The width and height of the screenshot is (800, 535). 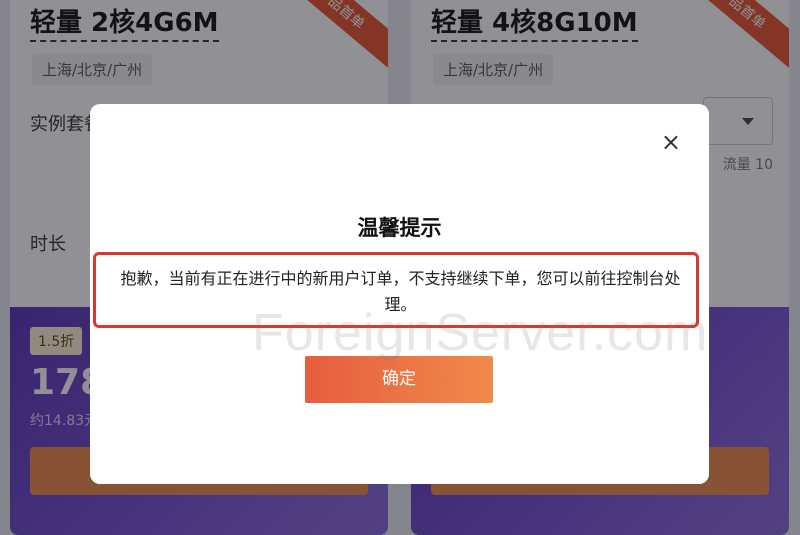 What do you see at coordinates (671, 142) in the screenshot?
I see `close-icon: ×` at bounding box center [671, 142].